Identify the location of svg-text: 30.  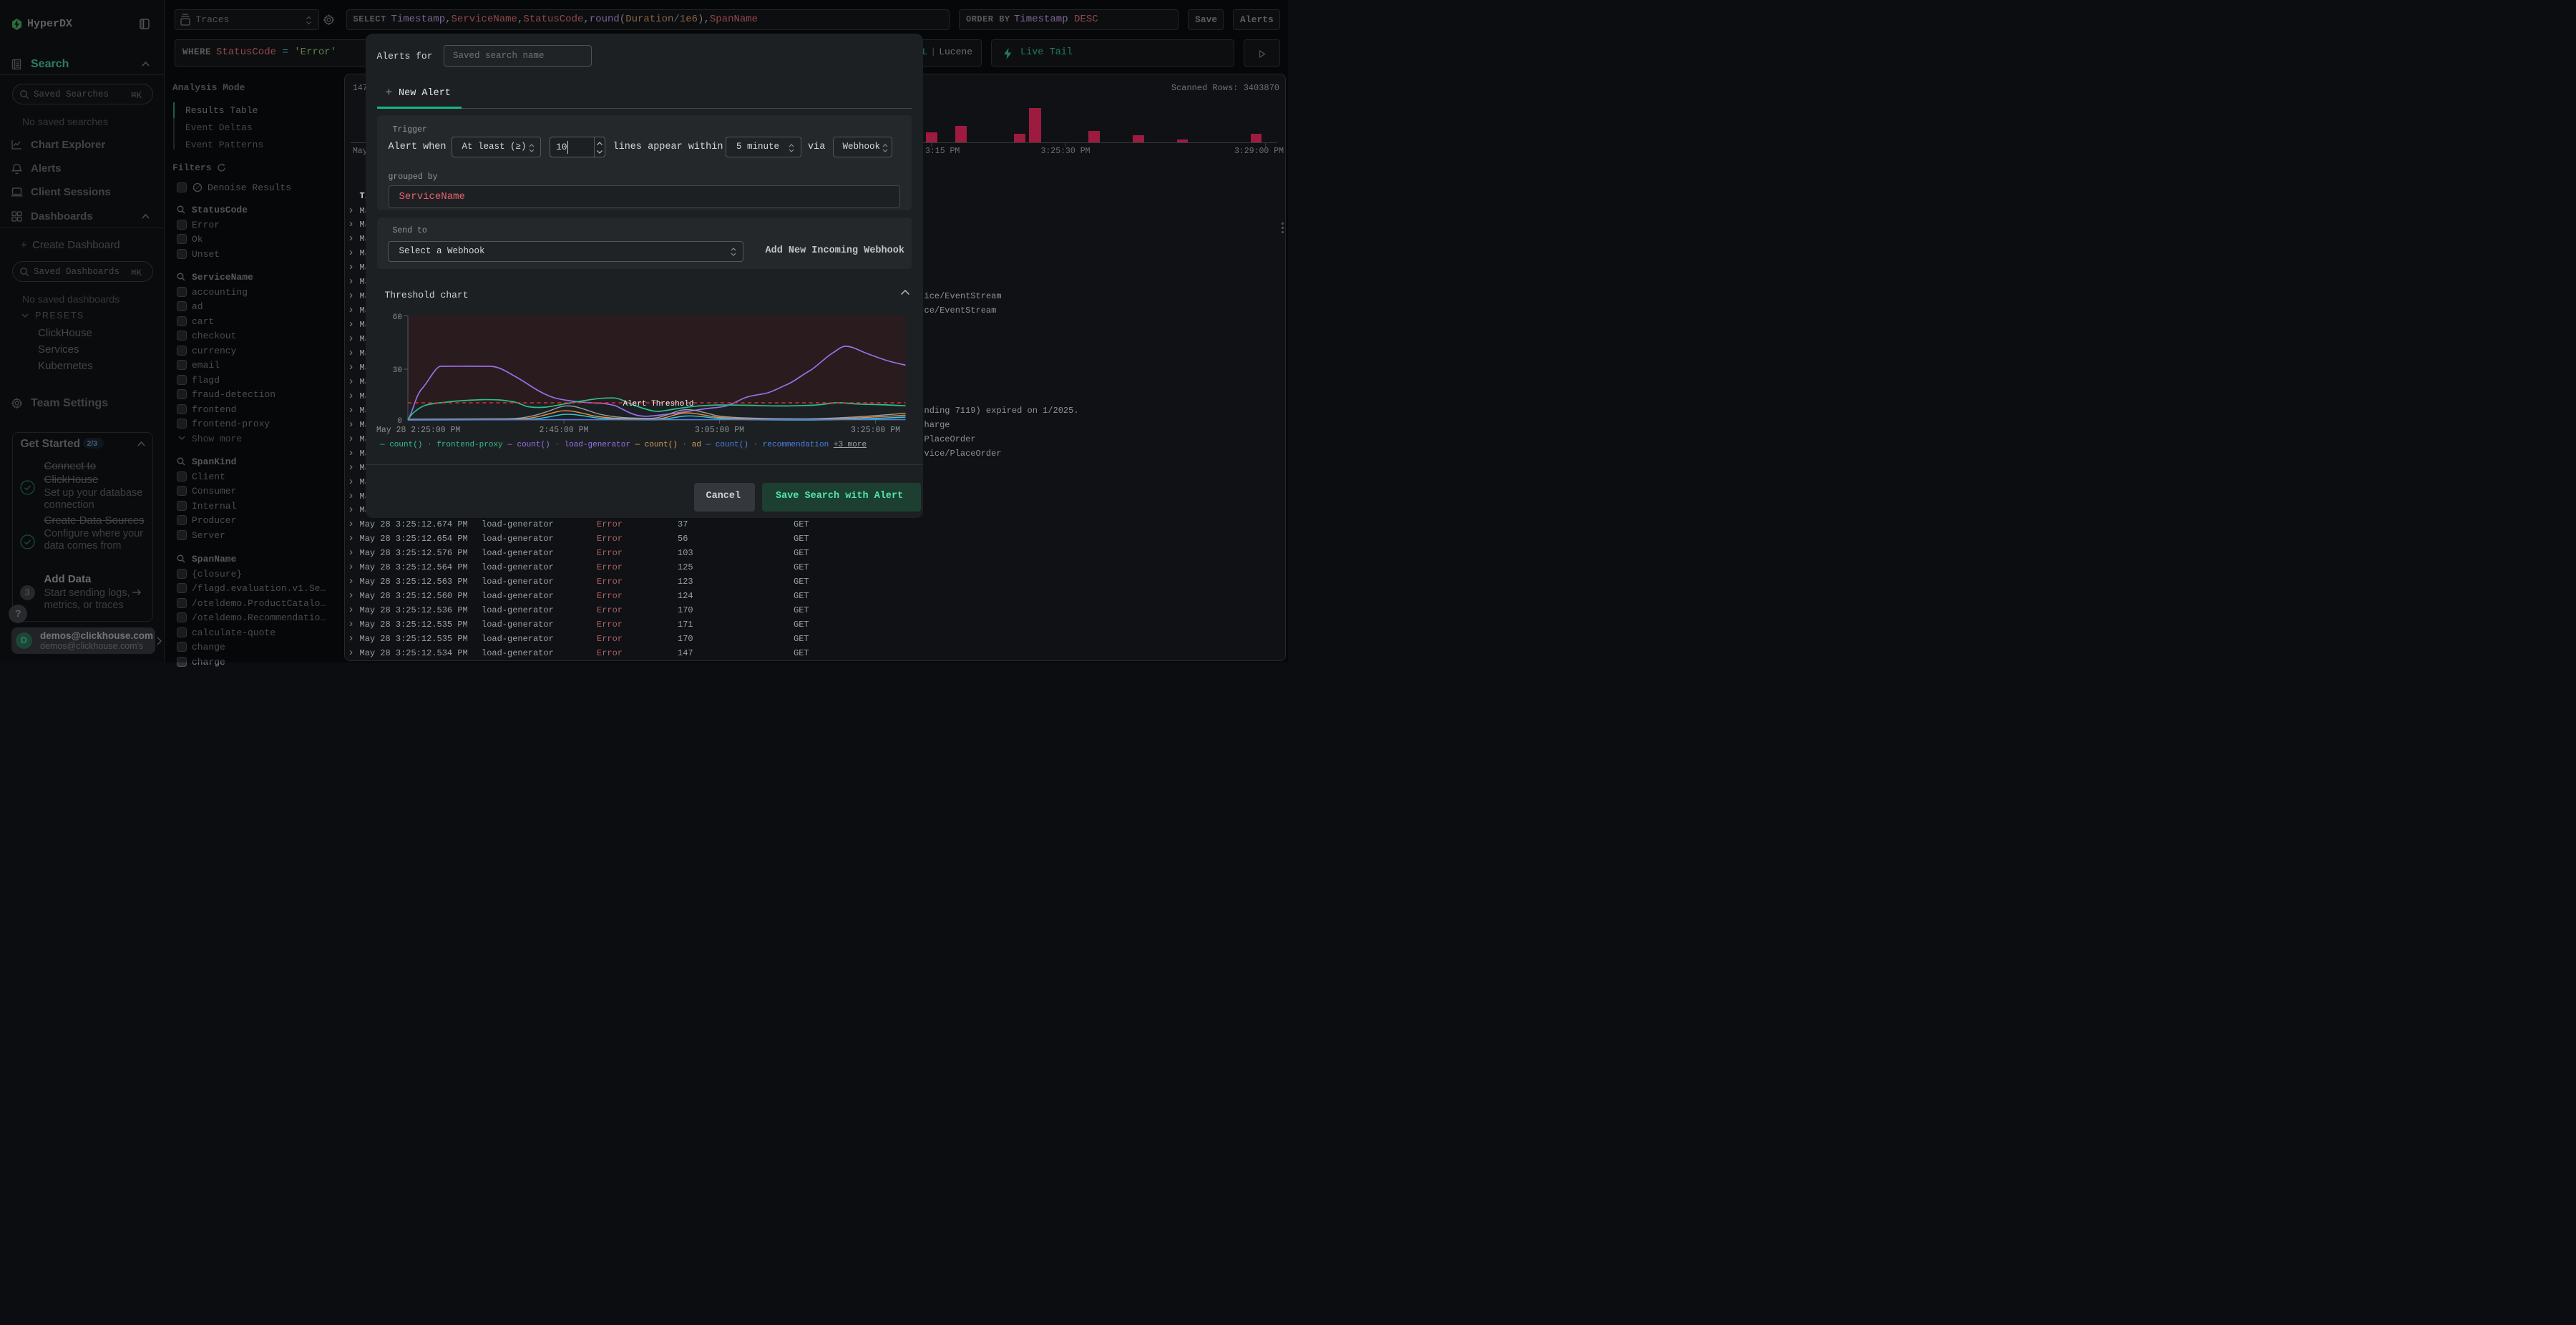
(397, 370).